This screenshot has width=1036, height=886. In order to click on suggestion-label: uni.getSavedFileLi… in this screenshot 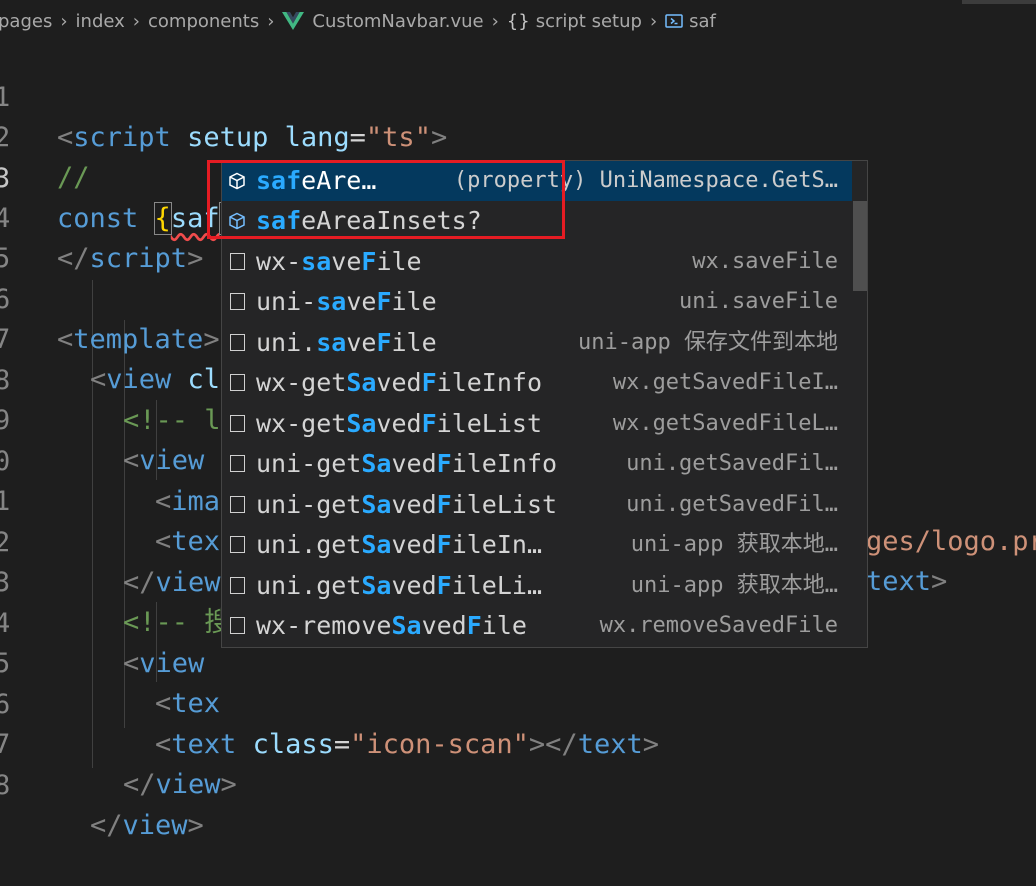, I will do `click(399, 585)`.